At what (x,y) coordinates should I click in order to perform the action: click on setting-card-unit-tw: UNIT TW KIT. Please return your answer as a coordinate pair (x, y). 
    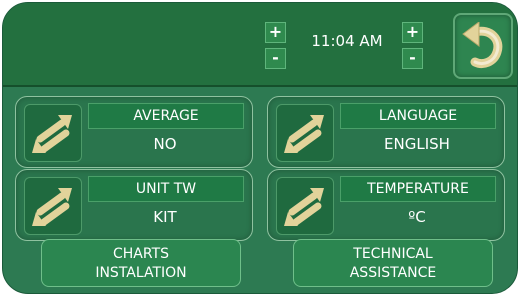
    Looking at the image, I should click on (134, 205).